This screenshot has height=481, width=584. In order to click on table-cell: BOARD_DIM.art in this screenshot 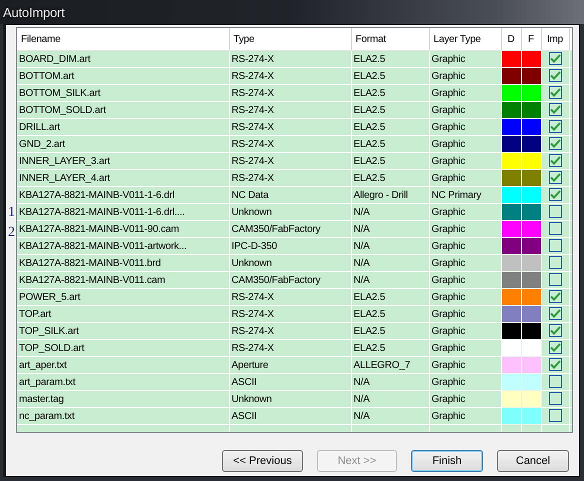, I will do `click(123, 59)`.